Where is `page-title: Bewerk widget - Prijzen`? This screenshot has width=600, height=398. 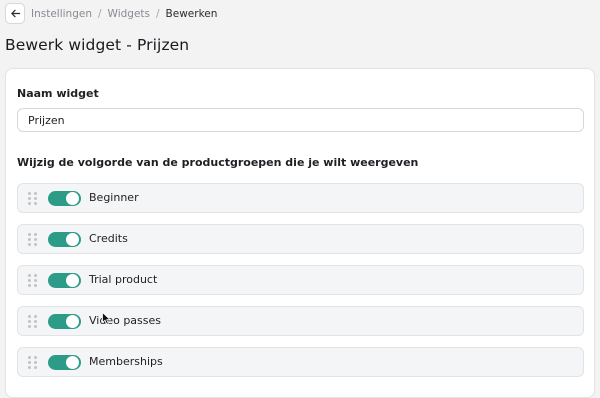
page-title: Bewerk widget - Prijzen is located at coordinates (97, 45).